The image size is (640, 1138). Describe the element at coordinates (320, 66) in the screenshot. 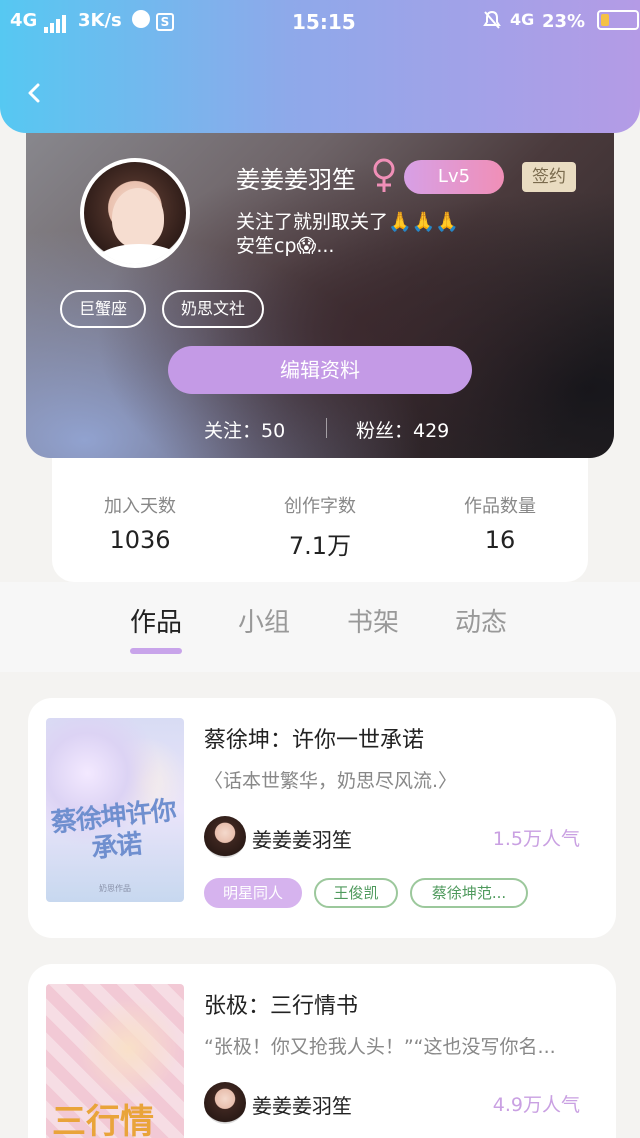

I see `top-header: 4G 3K/s S 15:15 4G 23%` at that location.